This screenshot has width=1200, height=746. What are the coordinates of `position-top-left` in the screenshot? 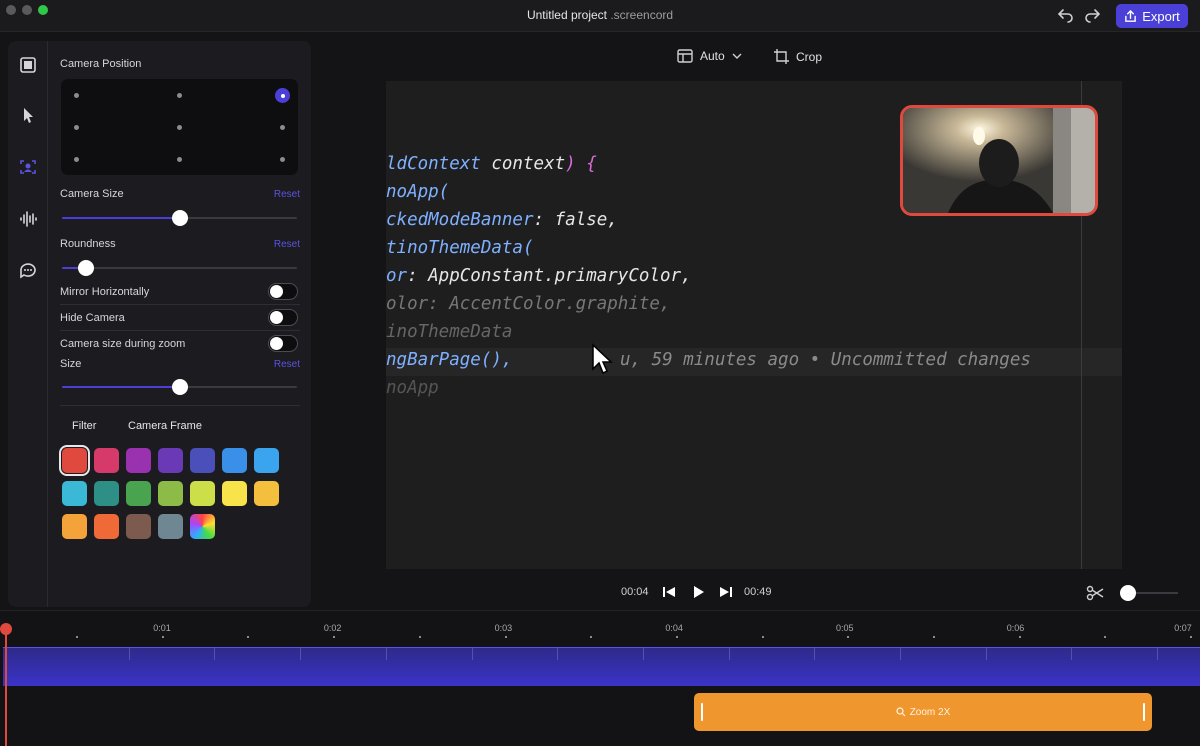 It's located at (76, 95).